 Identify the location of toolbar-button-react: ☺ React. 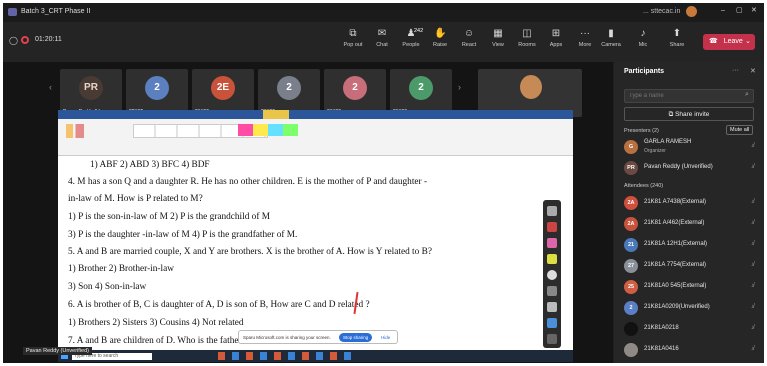
(469, 42).